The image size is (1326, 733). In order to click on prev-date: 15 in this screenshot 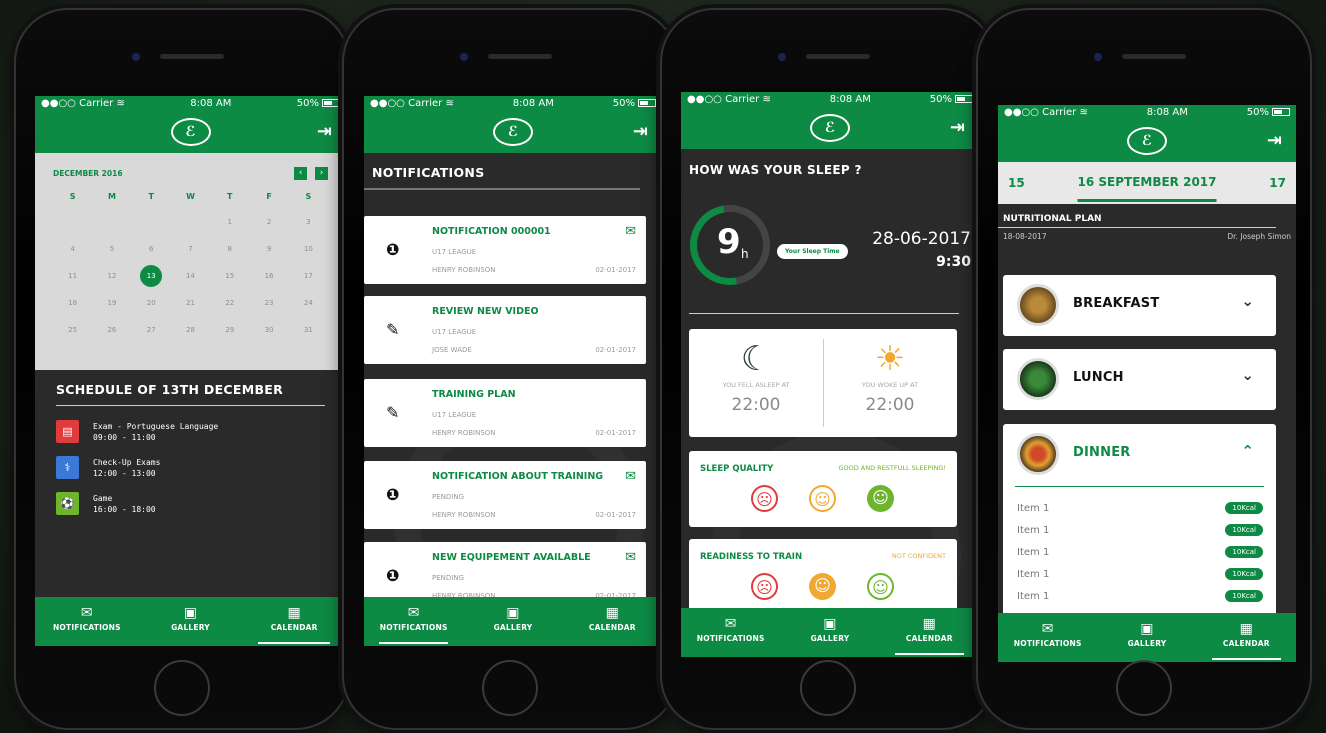, I will do `click(1016, 183)`.